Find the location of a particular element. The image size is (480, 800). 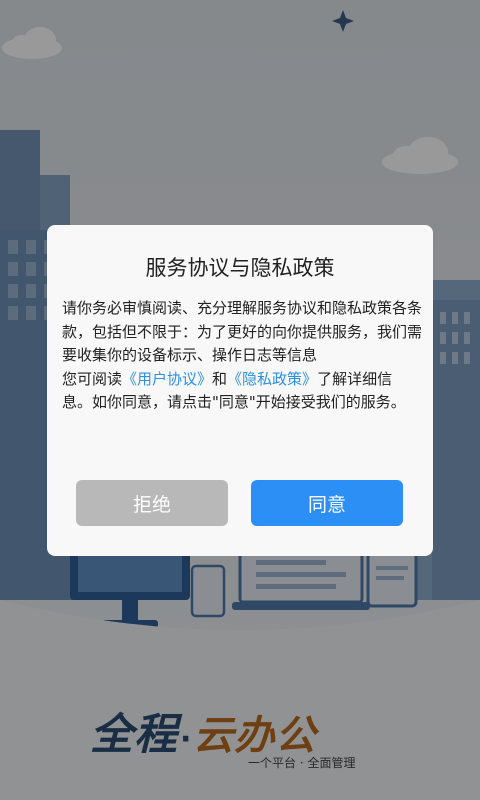

agree-button: 同意 is located at coordinates (327, 503).